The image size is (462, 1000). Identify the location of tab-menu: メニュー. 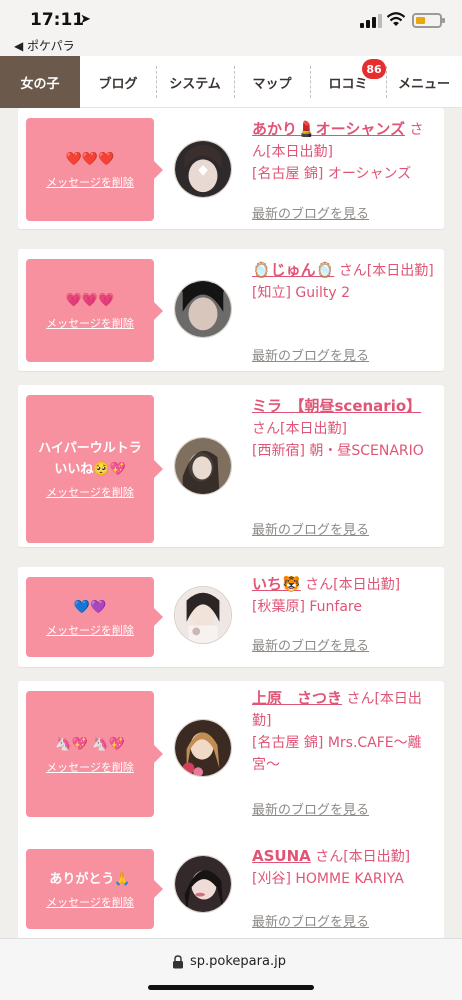
(424, 82).